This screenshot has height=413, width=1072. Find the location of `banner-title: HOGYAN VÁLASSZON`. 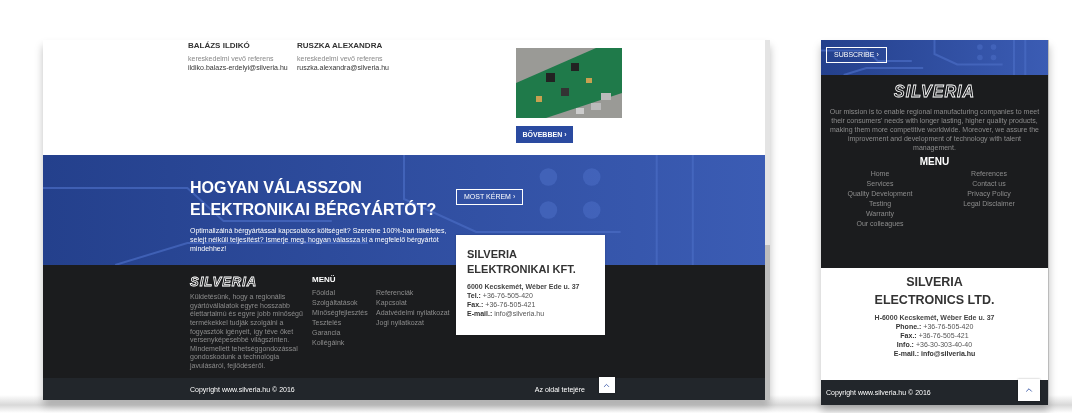

banner-title: HOGYAN VÁLASSZON is located at coordinates (276, 187).